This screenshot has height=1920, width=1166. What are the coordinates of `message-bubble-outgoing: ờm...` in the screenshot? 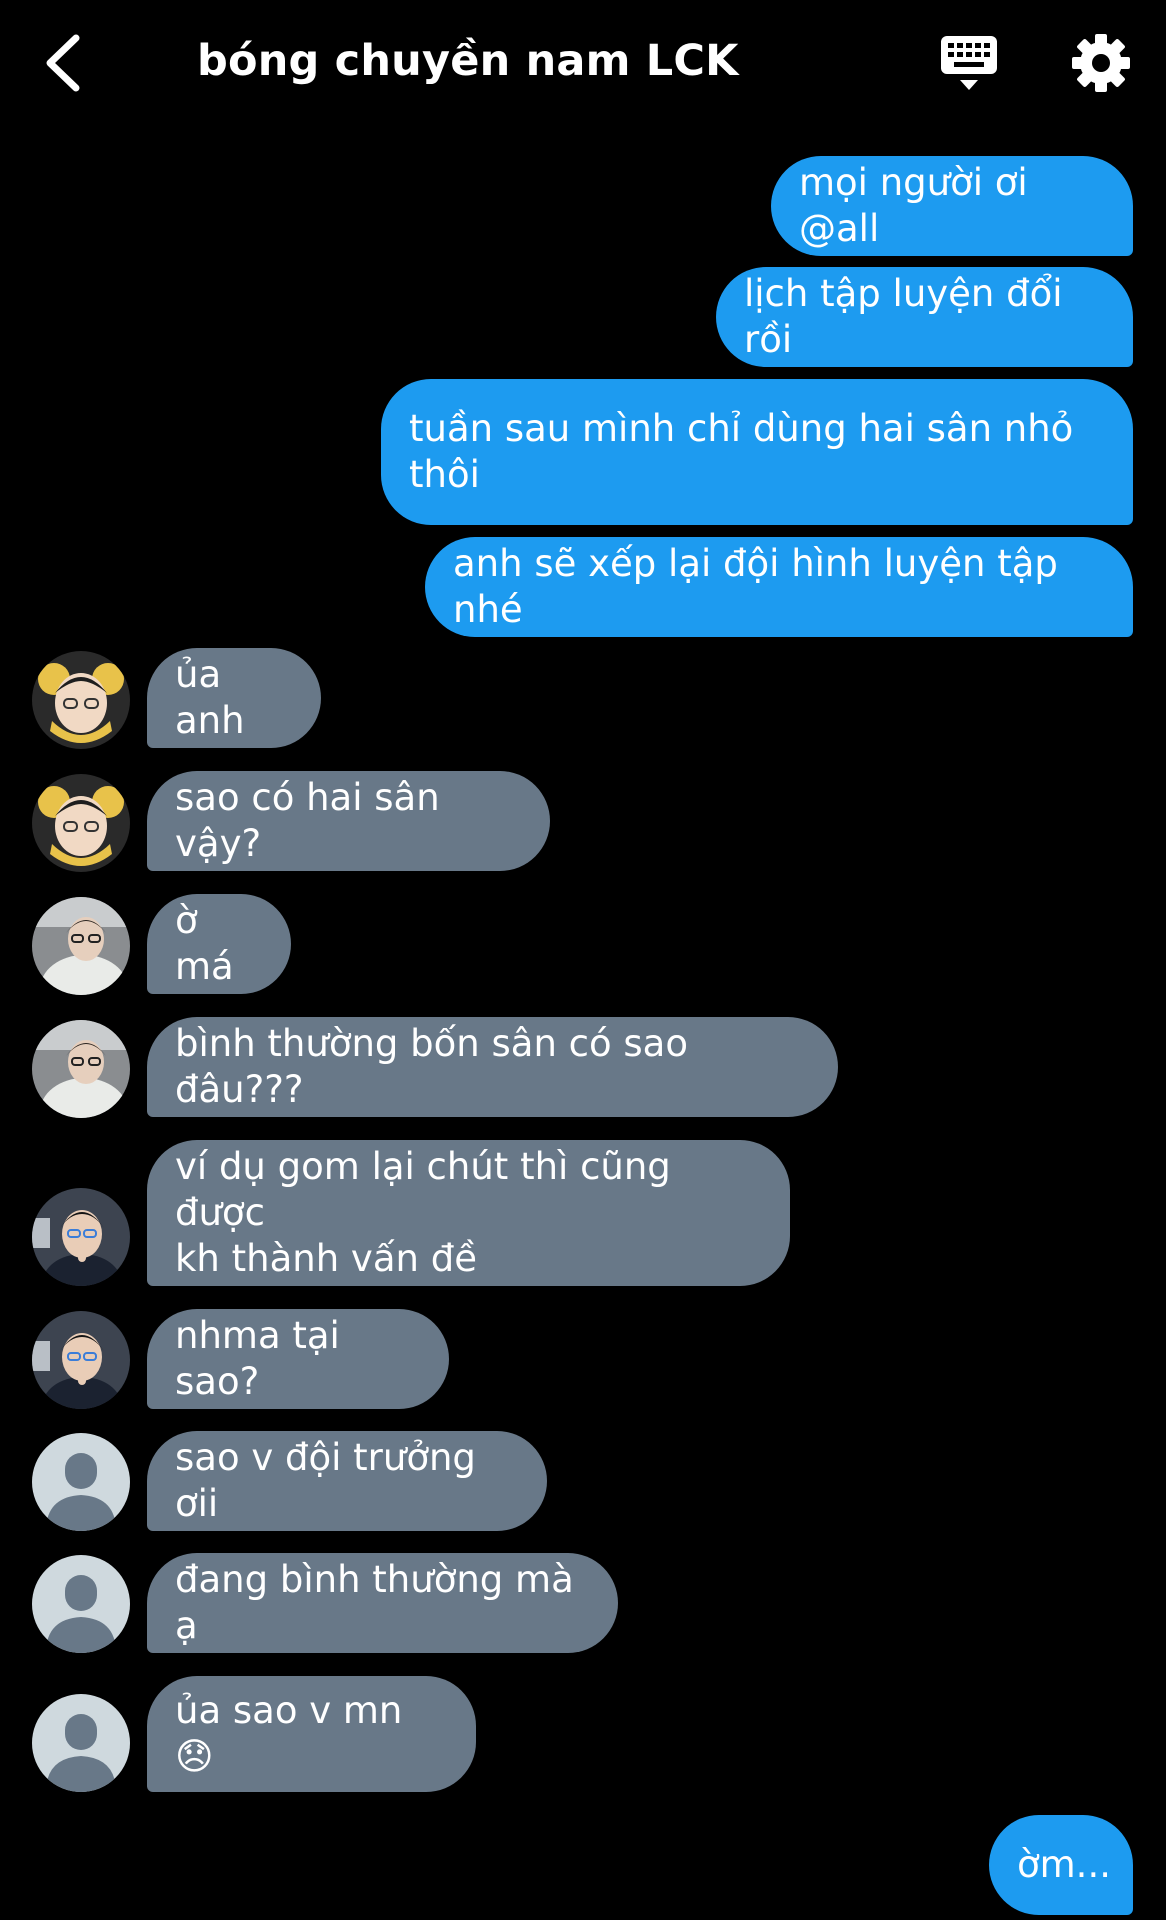 It's located at (1061, 1865).